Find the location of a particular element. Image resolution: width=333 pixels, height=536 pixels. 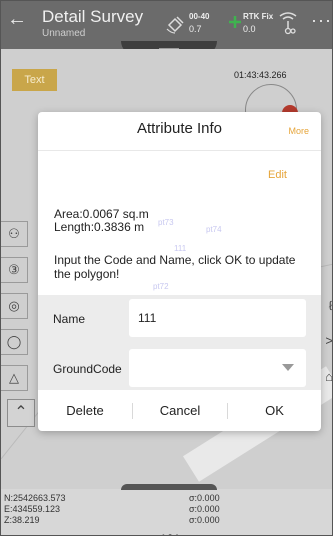

groundcode-label: GroundCode is located at coordinates (87, 369).